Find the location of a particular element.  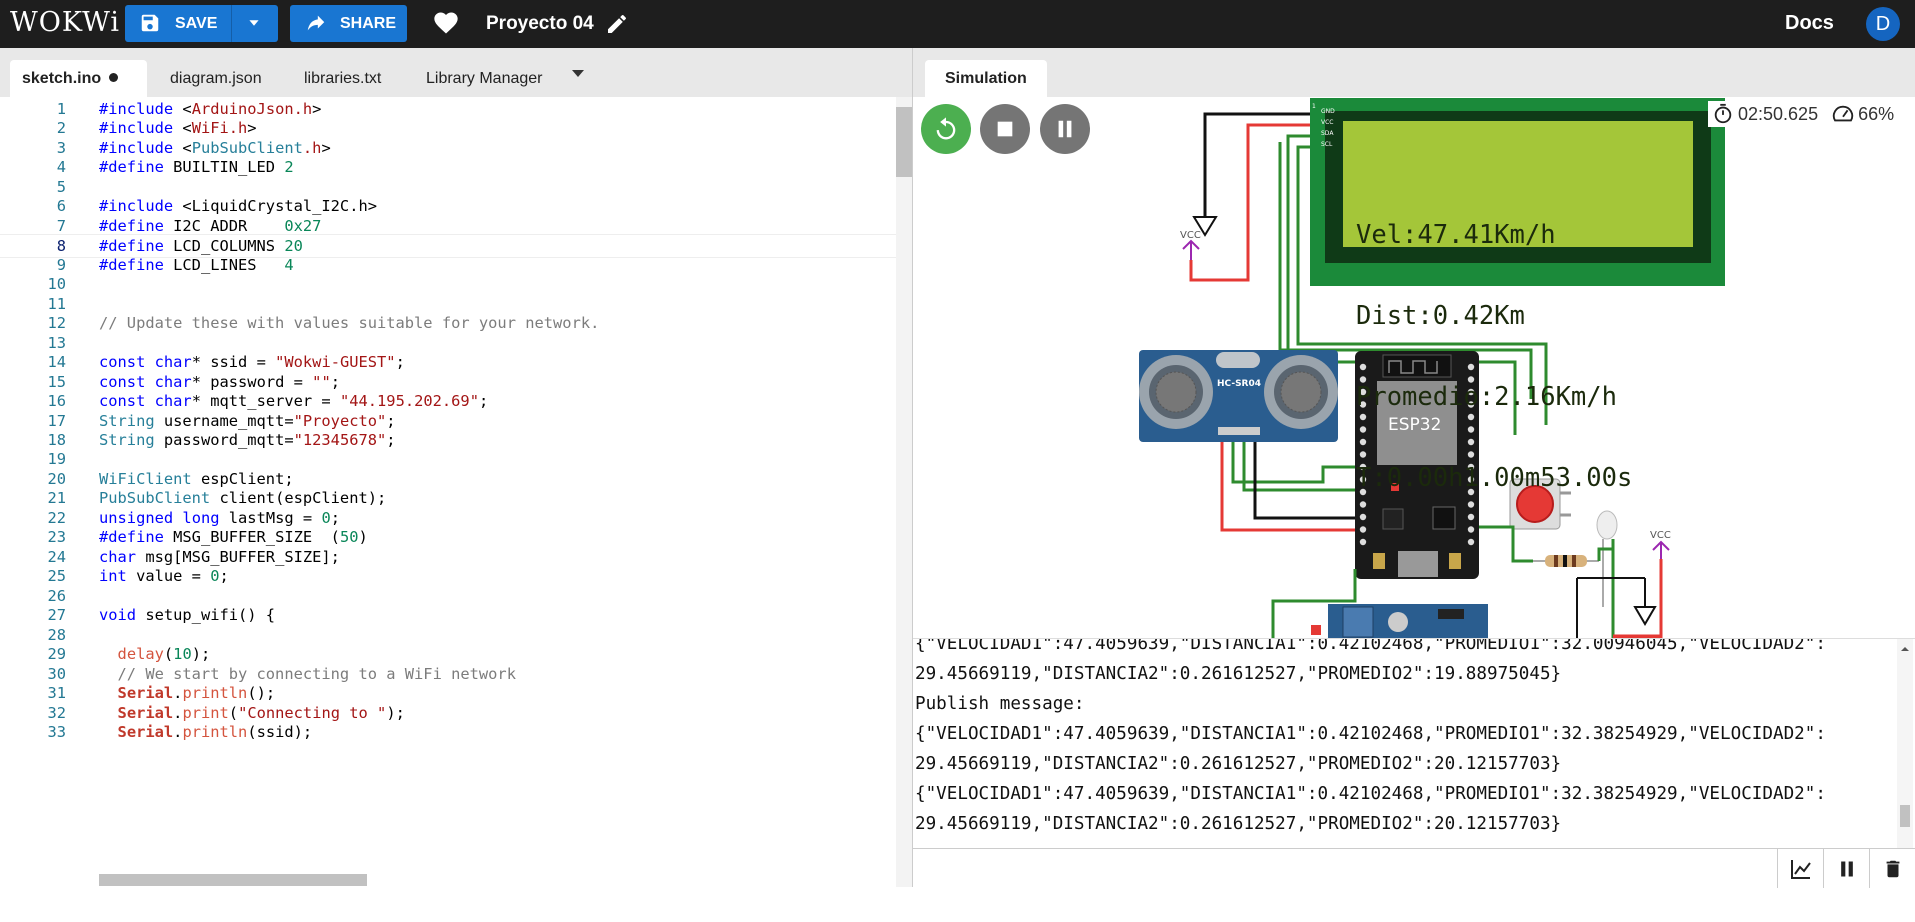

lcd-line: Vel:47.41Km/h is located at coordinates (1456, 235).